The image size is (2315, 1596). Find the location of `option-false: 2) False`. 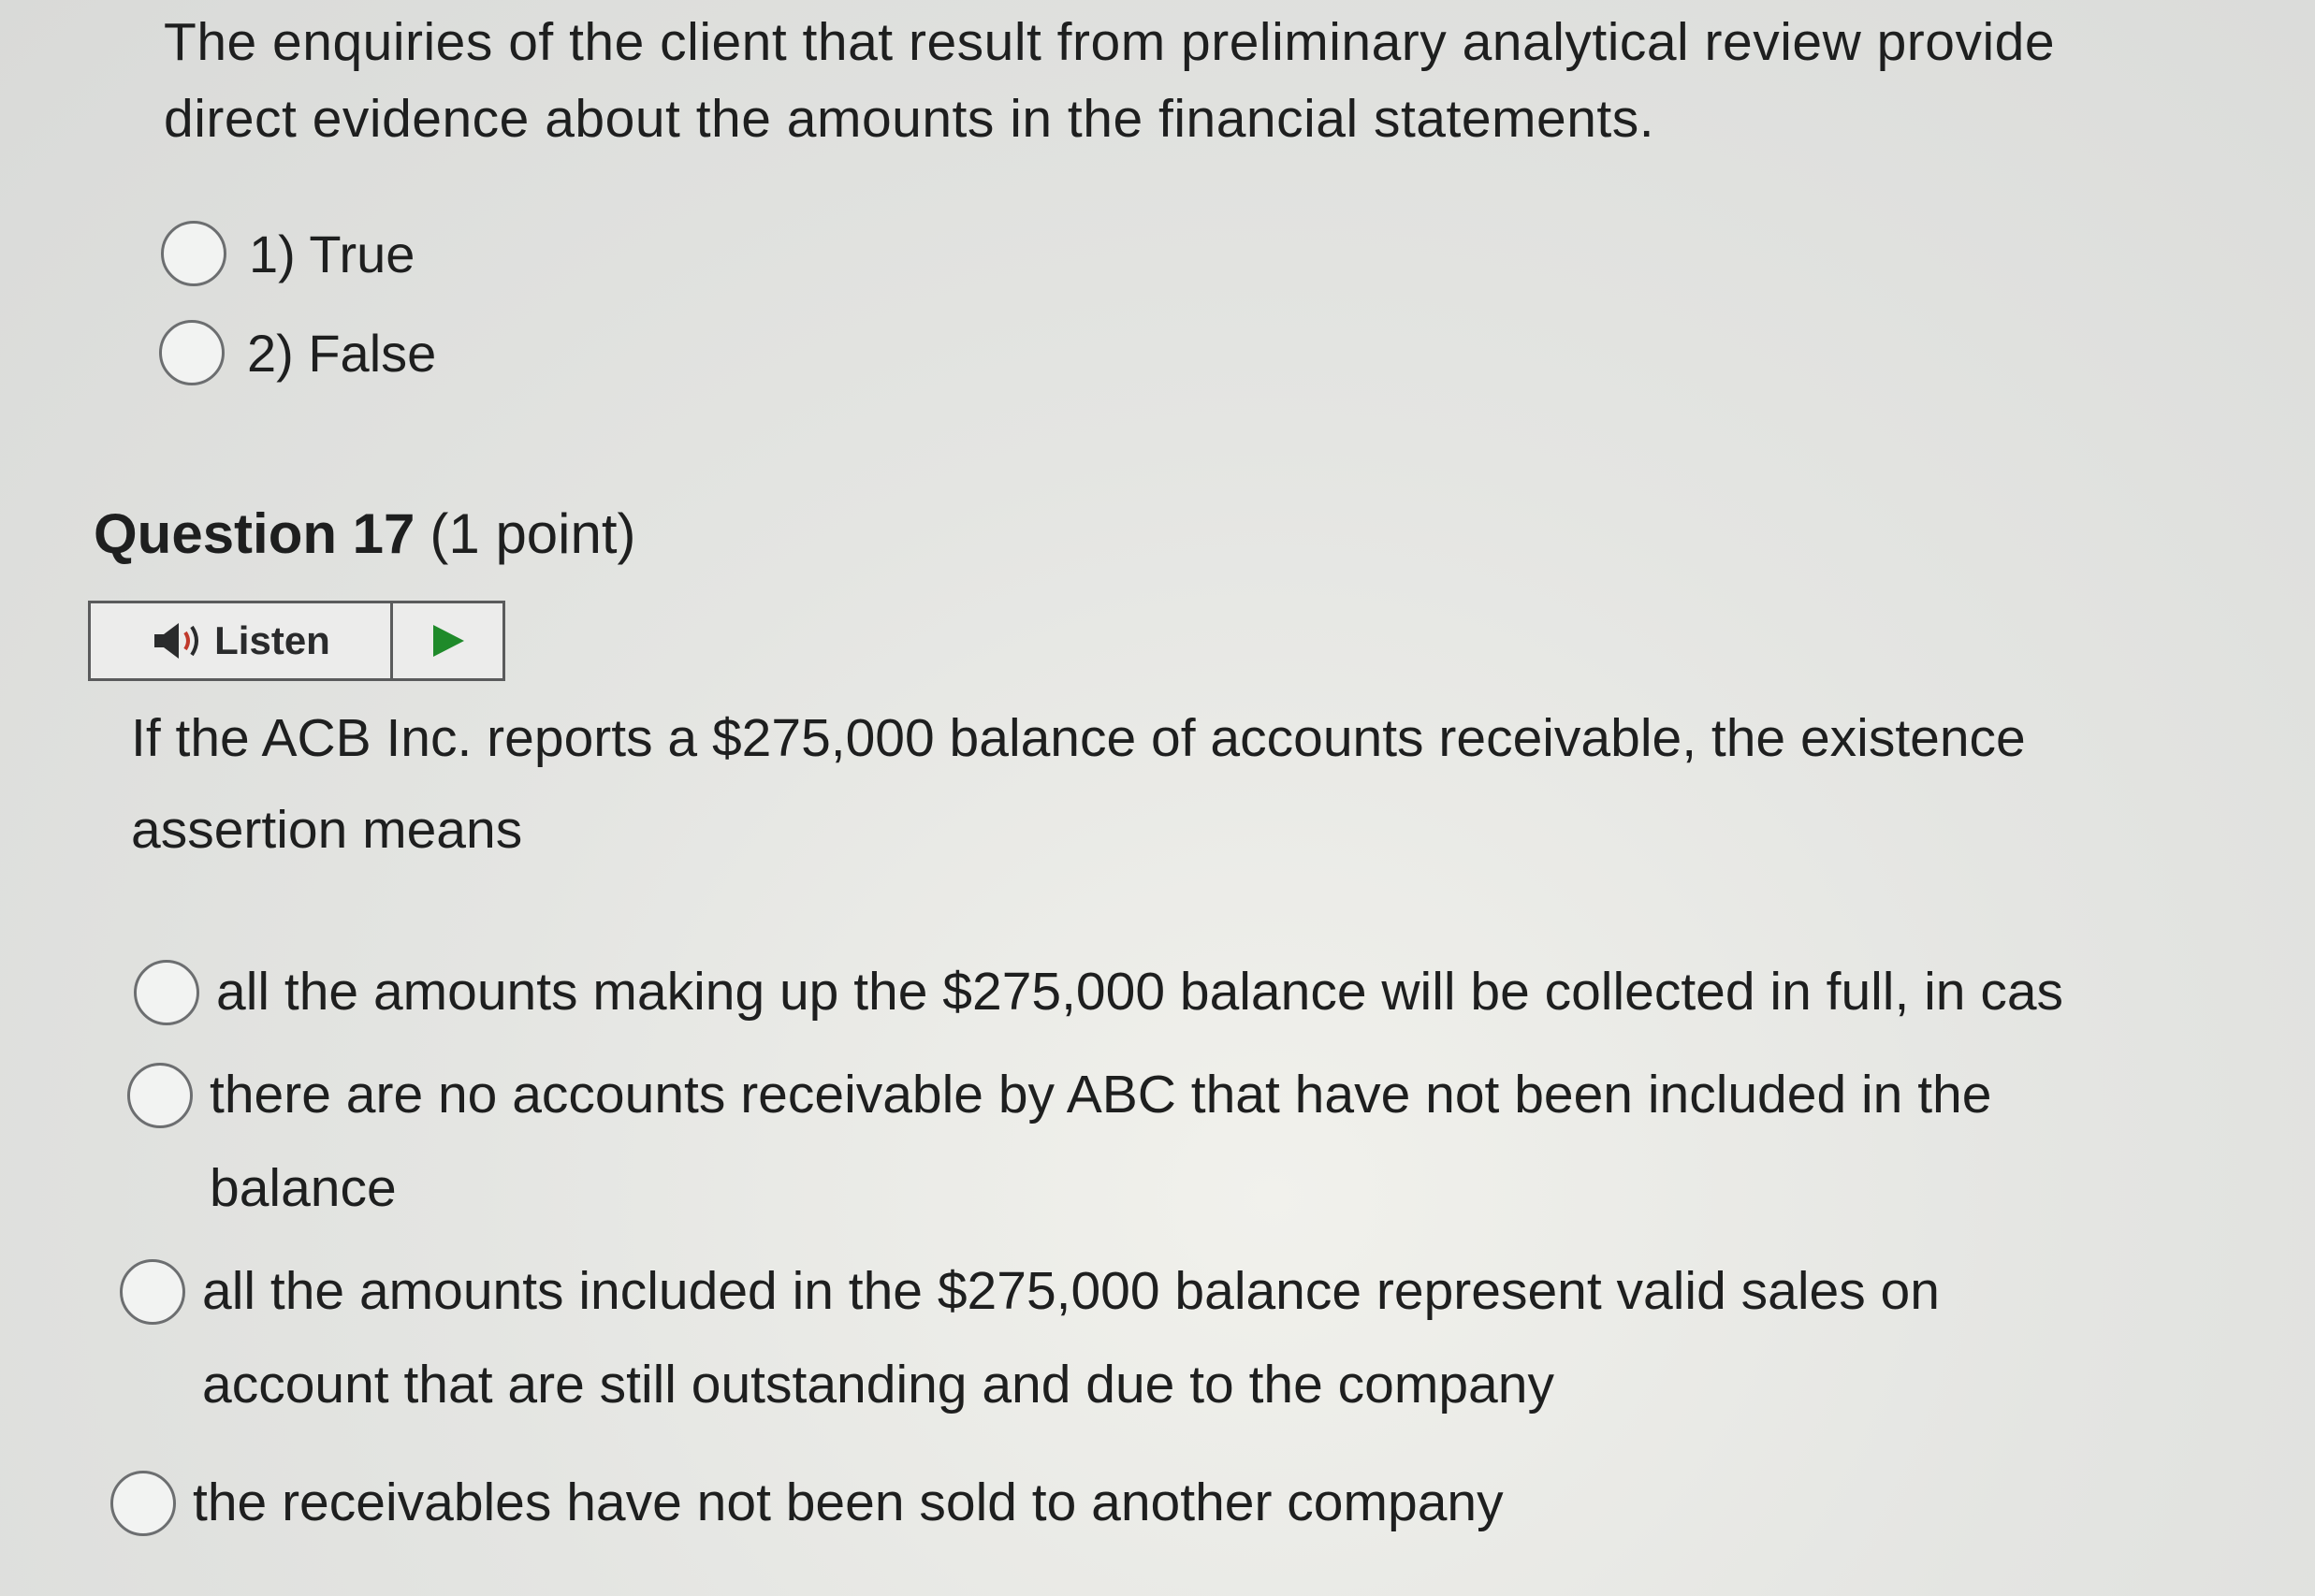

option-false: 2) False is located at coordinates (297, 352).